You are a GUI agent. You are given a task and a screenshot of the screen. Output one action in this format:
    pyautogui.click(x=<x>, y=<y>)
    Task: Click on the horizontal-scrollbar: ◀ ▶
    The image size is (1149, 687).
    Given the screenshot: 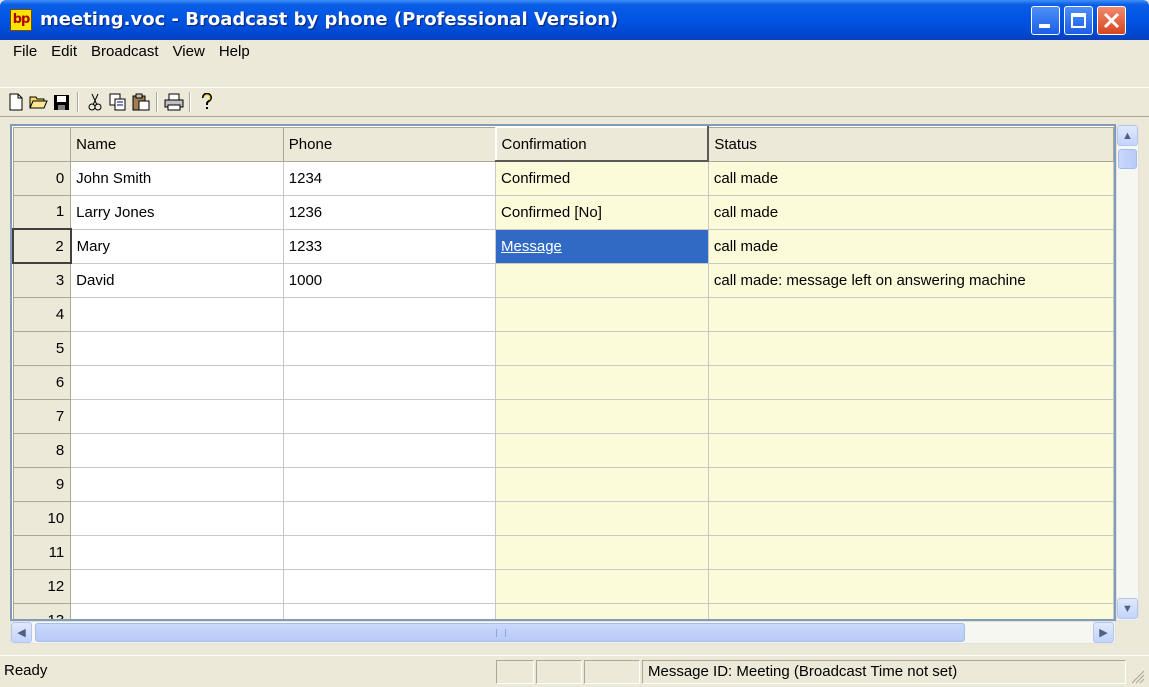 What is the action you would take?
    pyautogui.click(x=563, y=632)
    